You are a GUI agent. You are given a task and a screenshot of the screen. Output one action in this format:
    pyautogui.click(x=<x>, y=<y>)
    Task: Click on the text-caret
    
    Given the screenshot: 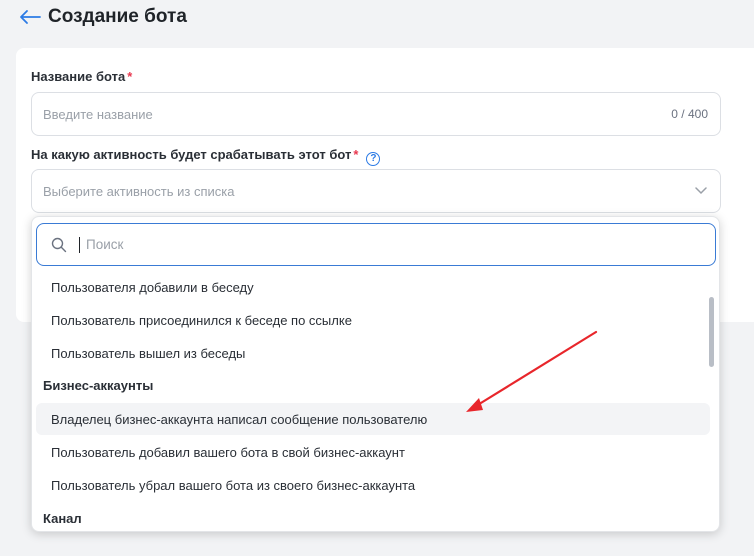 What is the action you would take?
    pyautogui.click(x=79, y=244)
    